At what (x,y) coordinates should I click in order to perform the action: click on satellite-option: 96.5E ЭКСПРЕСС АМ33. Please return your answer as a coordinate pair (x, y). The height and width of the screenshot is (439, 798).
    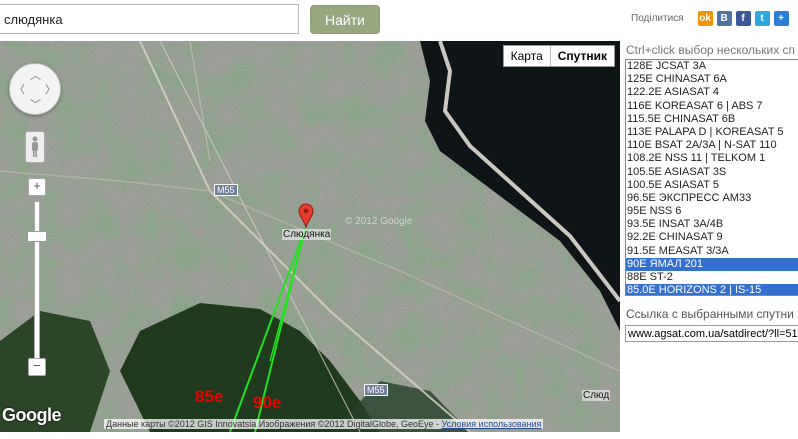
    Looking at the image, I should click on (712, 198).